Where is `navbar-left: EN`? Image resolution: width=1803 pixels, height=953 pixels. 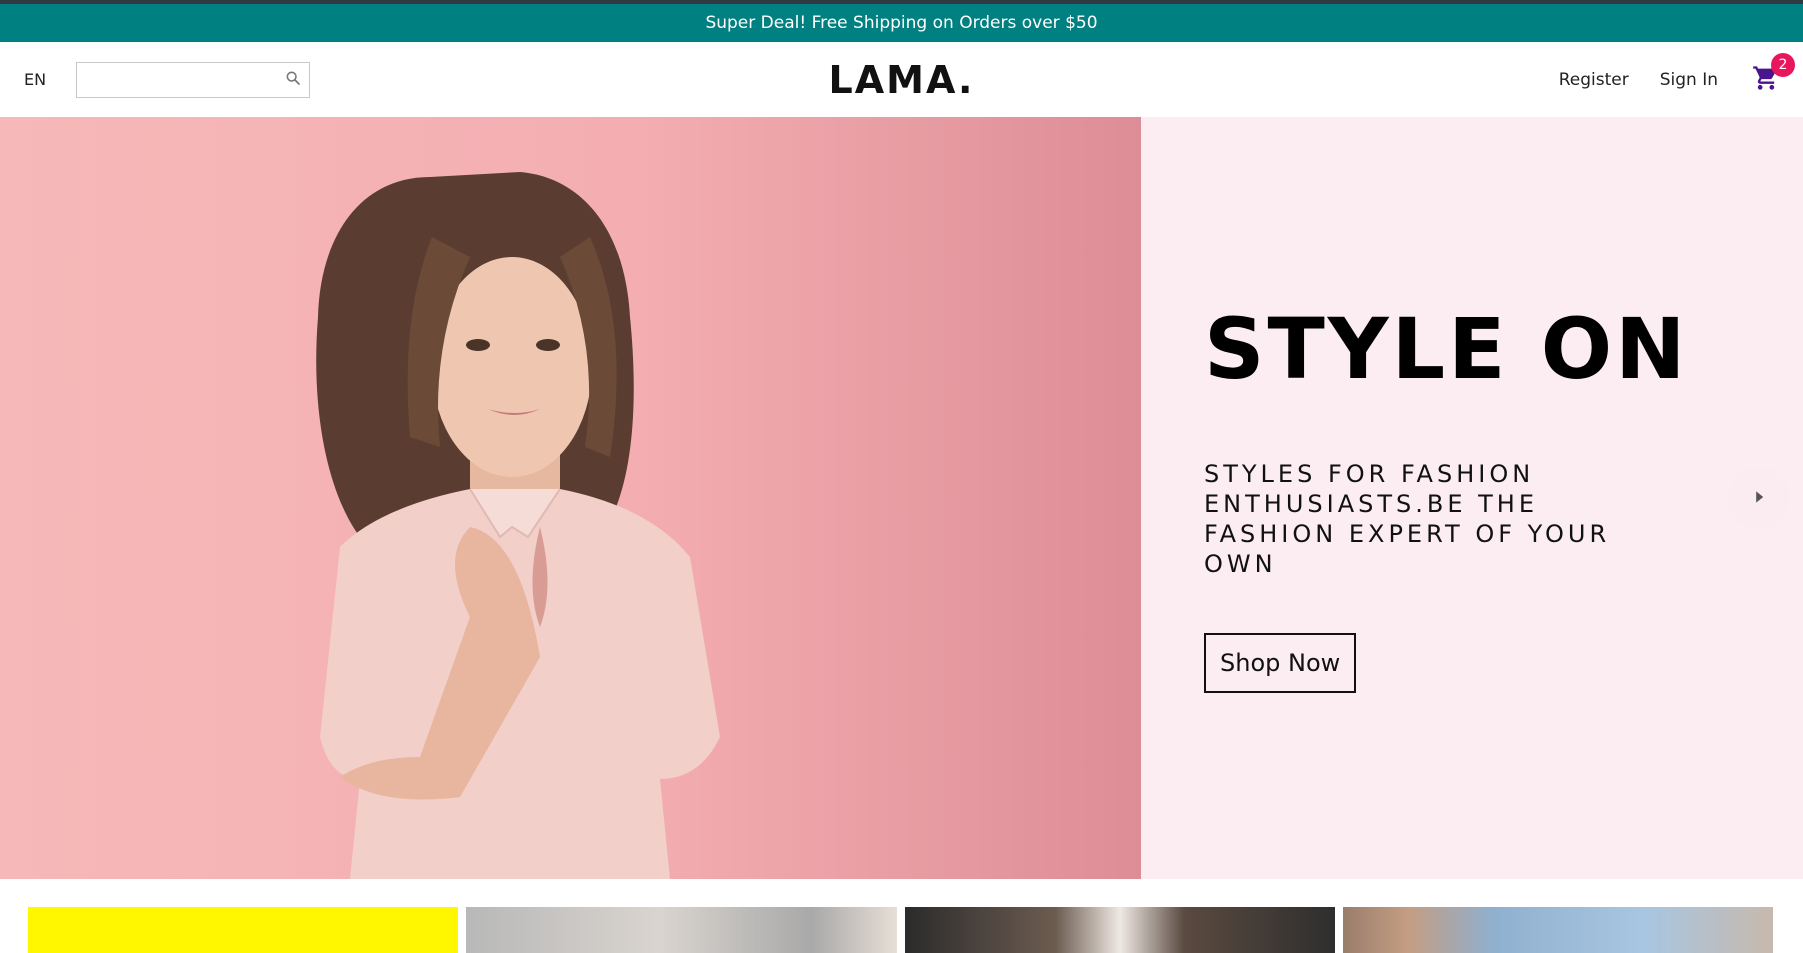
navbar-left: EN is located at coordinates (167, 79).